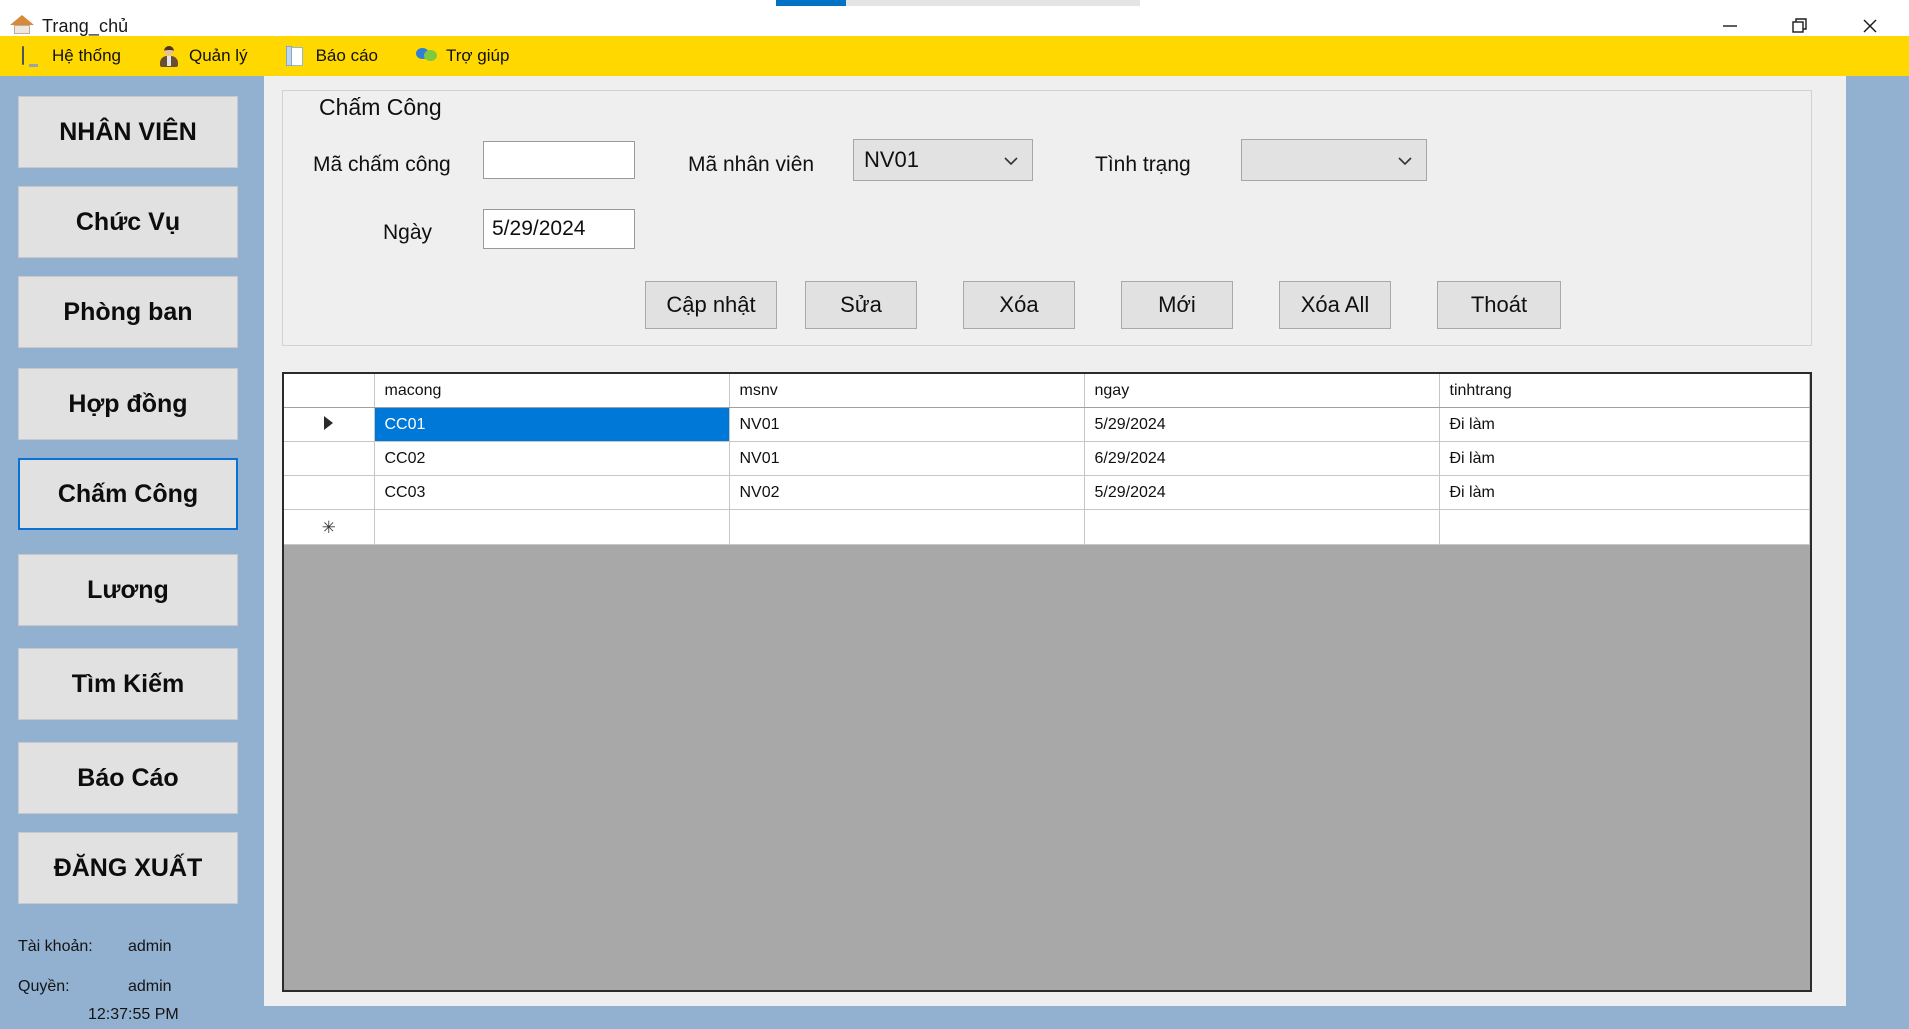 This screenshot has width=1909, height=1029. What do you see at coordinates (552, 492) in the screenshot?
I see `cell-macong: CC03` at bounding box center [552, 492].